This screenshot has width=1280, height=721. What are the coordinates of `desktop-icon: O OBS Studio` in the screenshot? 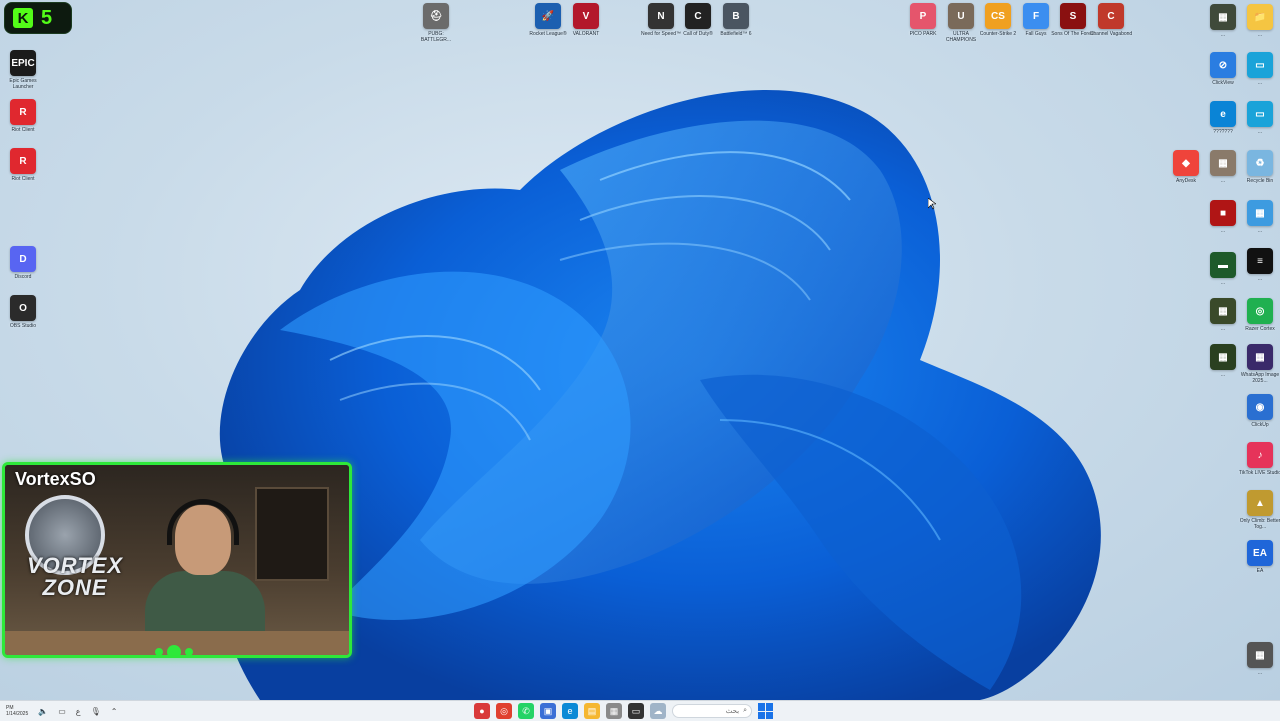 It's located at (23, 312).